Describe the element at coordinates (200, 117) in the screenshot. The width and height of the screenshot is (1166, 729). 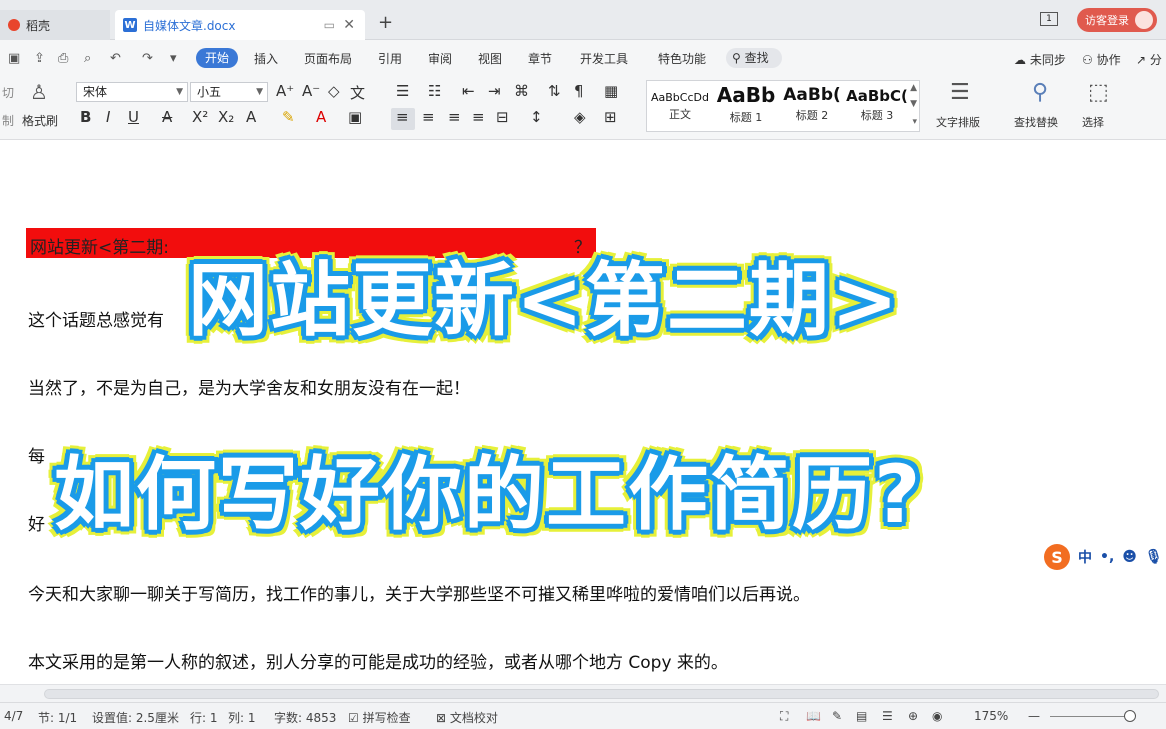
I see `superscript-icon: X²` at that location.